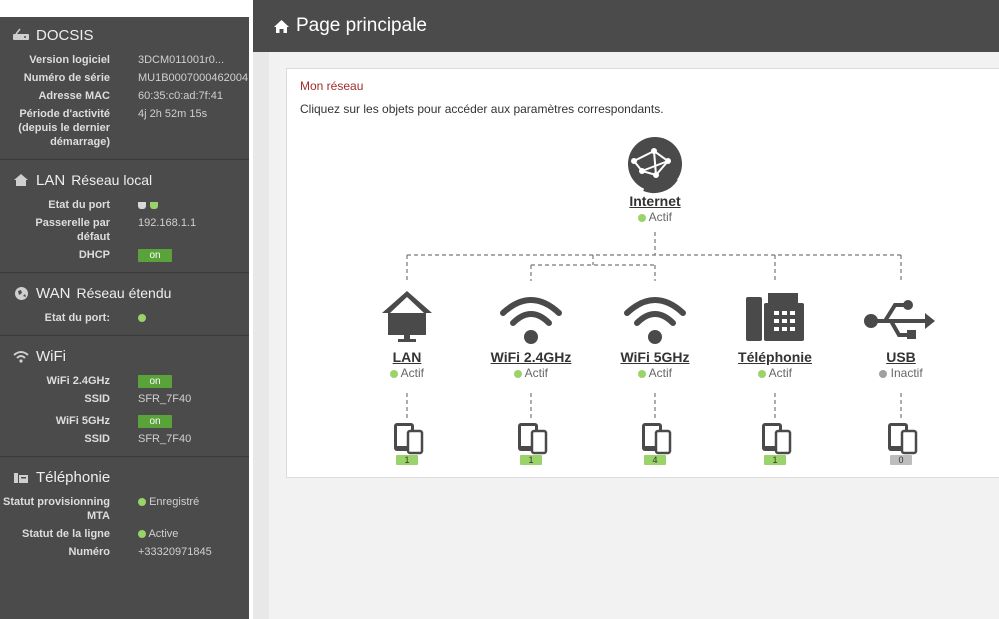  I want to click on wan-header: WAN Réseau étendu, so click(124, 293).